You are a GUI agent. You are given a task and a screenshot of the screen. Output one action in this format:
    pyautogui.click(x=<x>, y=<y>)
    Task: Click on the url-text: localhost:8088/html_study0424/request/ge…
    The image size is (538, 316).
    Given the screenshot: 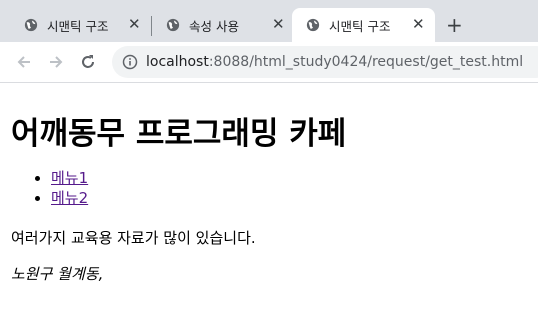 What is the action you would take?
    pyautogui.click(x=334, y=62)
    